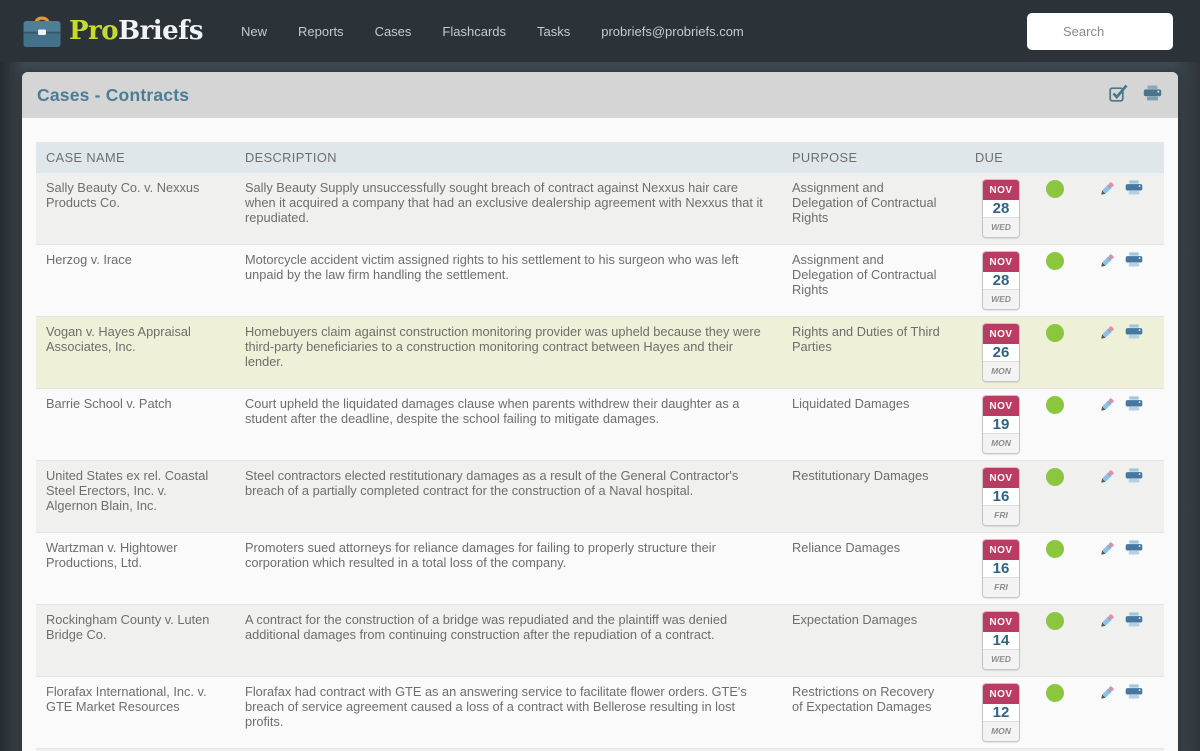 The height and width of the screenshot is (751, 1200). I want to click on column-header-case-name: CASE NAME, so click(85, 157).